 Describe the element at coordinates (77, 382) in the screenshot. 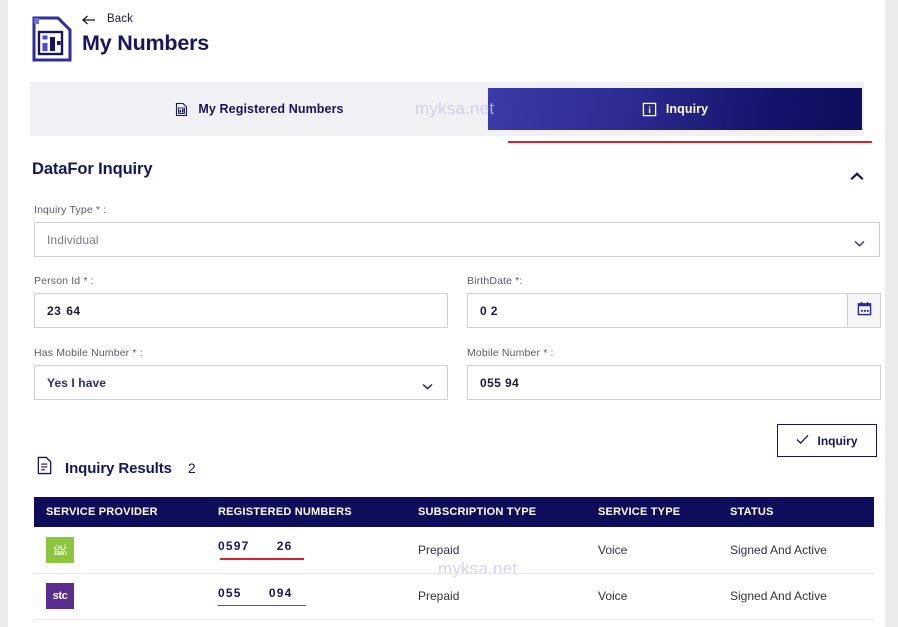

I see `has-mobile-value: Yes I have` at that location.